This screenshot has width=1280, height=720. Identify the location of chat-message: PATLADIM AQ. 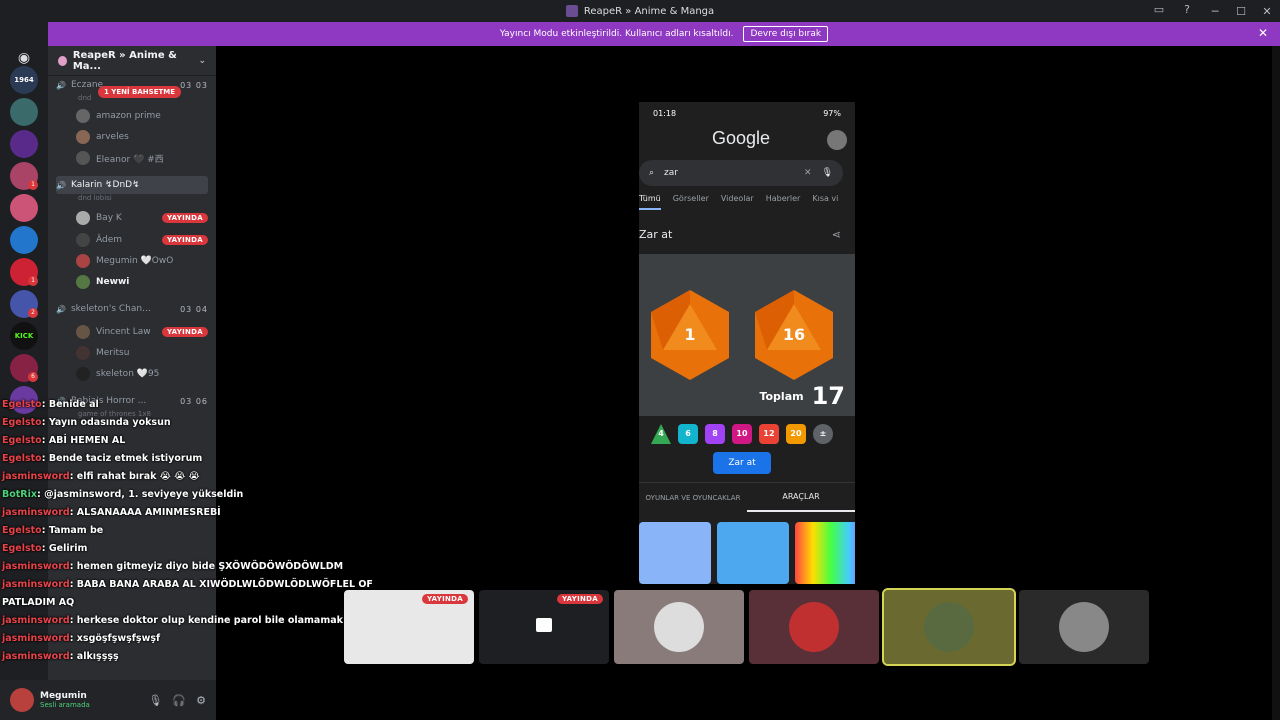
(182, 603).